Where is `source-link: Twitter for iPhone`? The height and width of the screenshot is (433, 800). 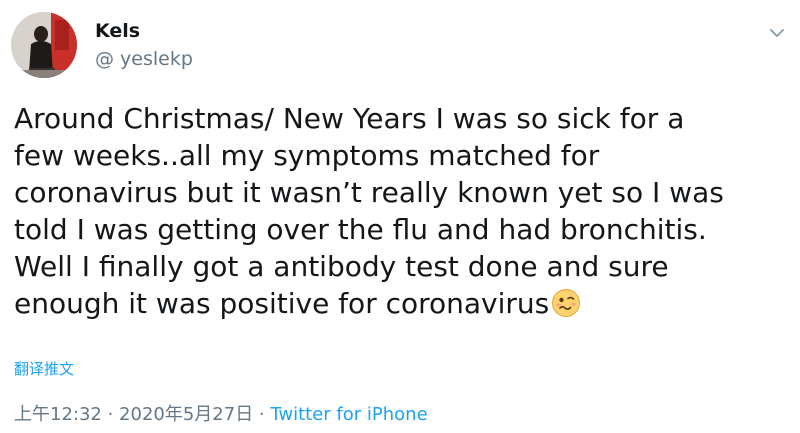 source-link: Twitter for iPhone is located at coordinates (348, 414).